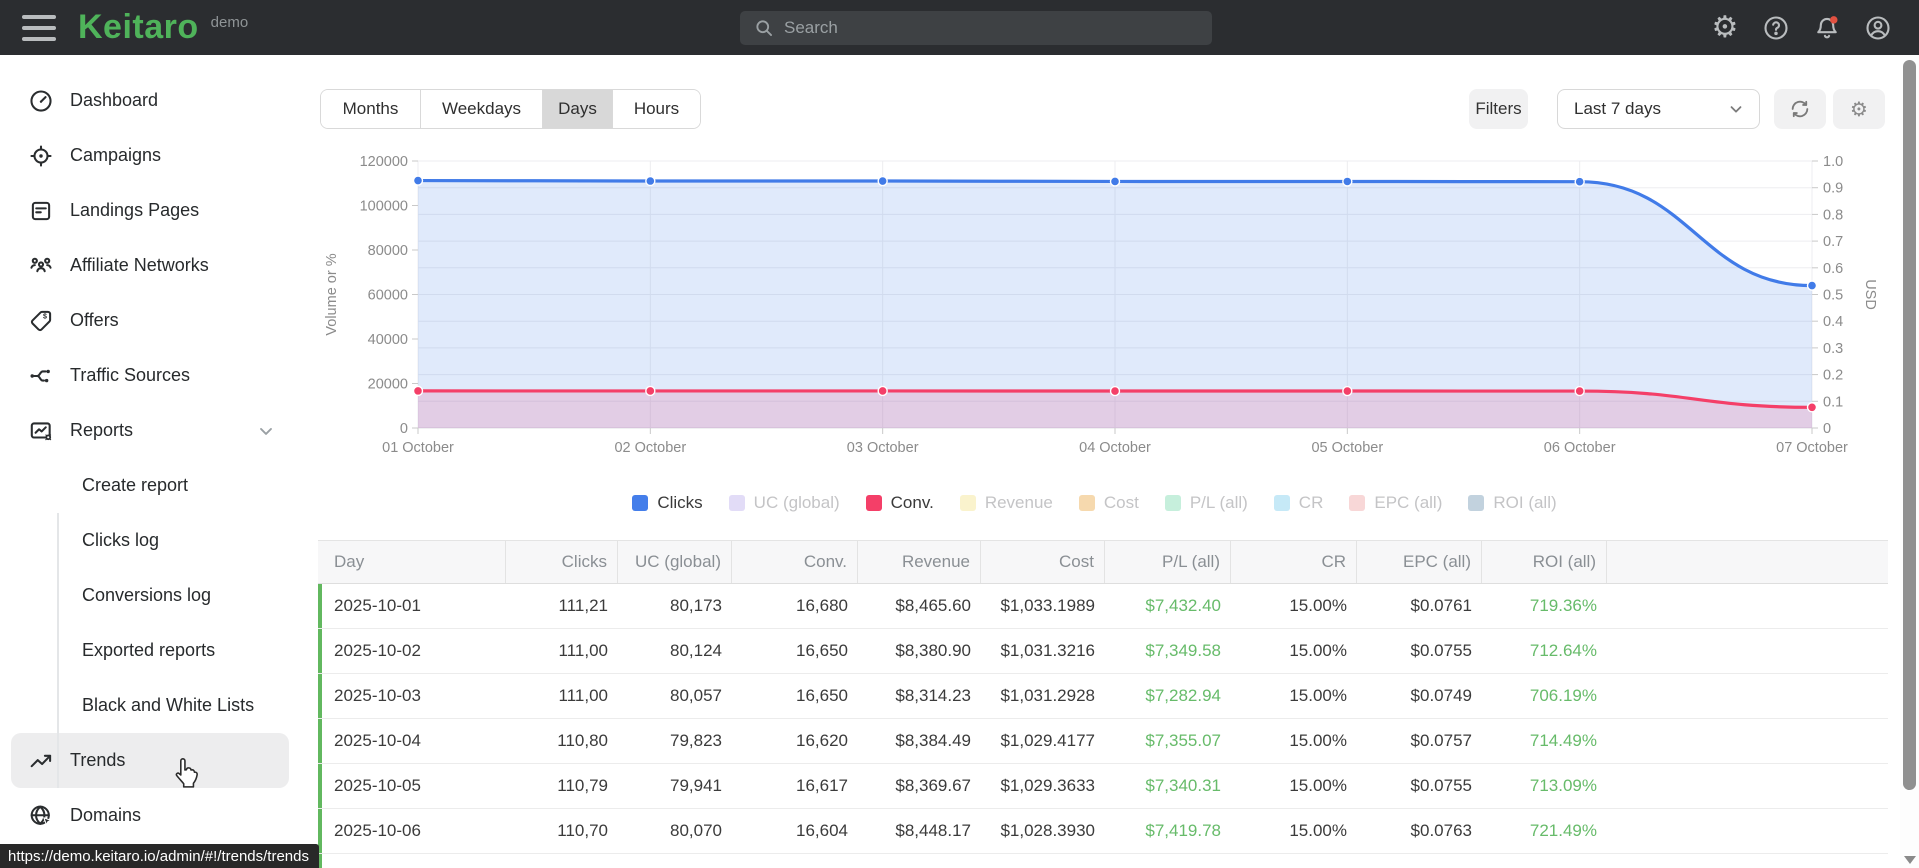  What do you see at coordinates (150, 485) in the screenshot?
I see `sidebar-item-create-report: Create report` at bounding box center [150, 485].